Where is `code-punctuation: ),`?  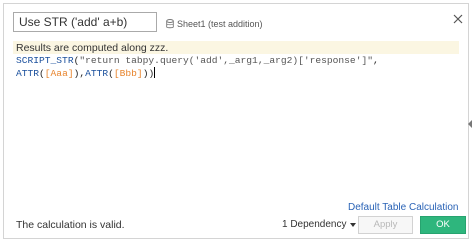 code-punctuation: ), is located at coordinates (79, 73).